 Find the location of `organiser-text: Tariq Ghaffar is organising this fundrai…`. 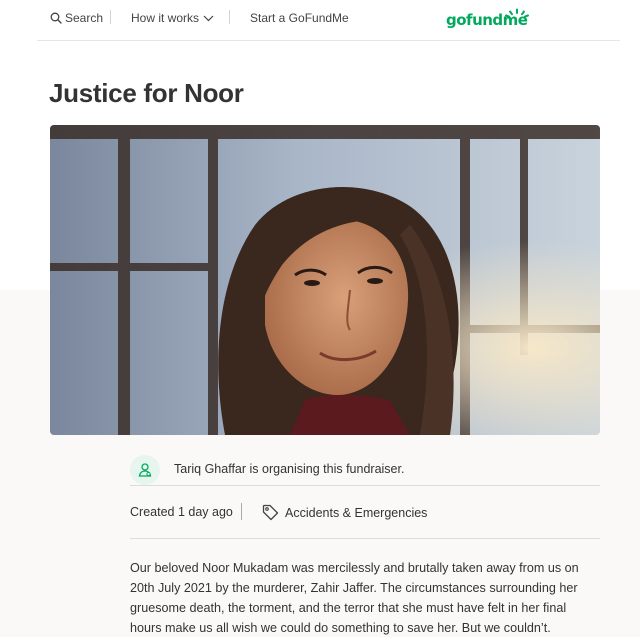

organiser-text: Tariq Ghaffar is organising this fundrai… is located at coordinates (289, 469).